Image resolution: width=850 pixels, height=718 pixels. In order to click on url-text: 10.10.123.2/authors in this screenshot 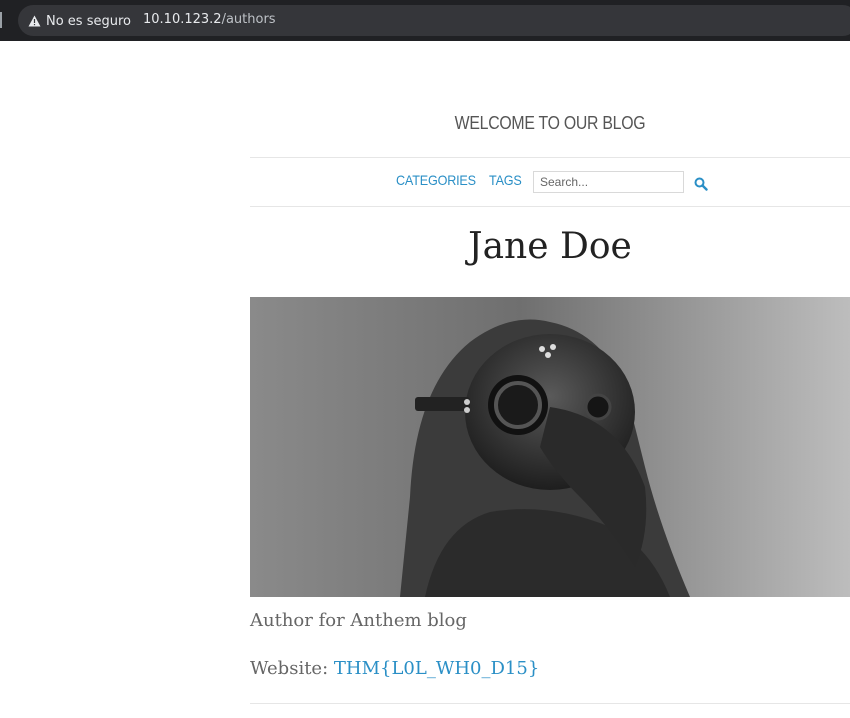, I will do `click(209, 19)`.